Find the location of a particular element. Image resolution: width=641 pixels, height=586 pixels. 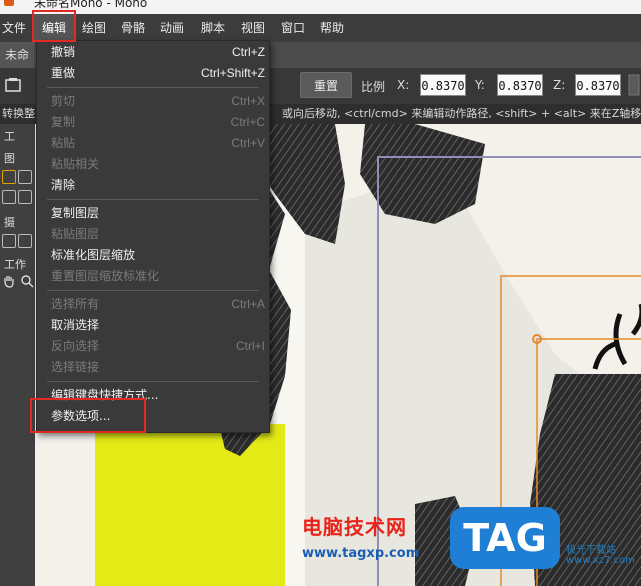

select-tool-icon is located at coordinates (9, 177).